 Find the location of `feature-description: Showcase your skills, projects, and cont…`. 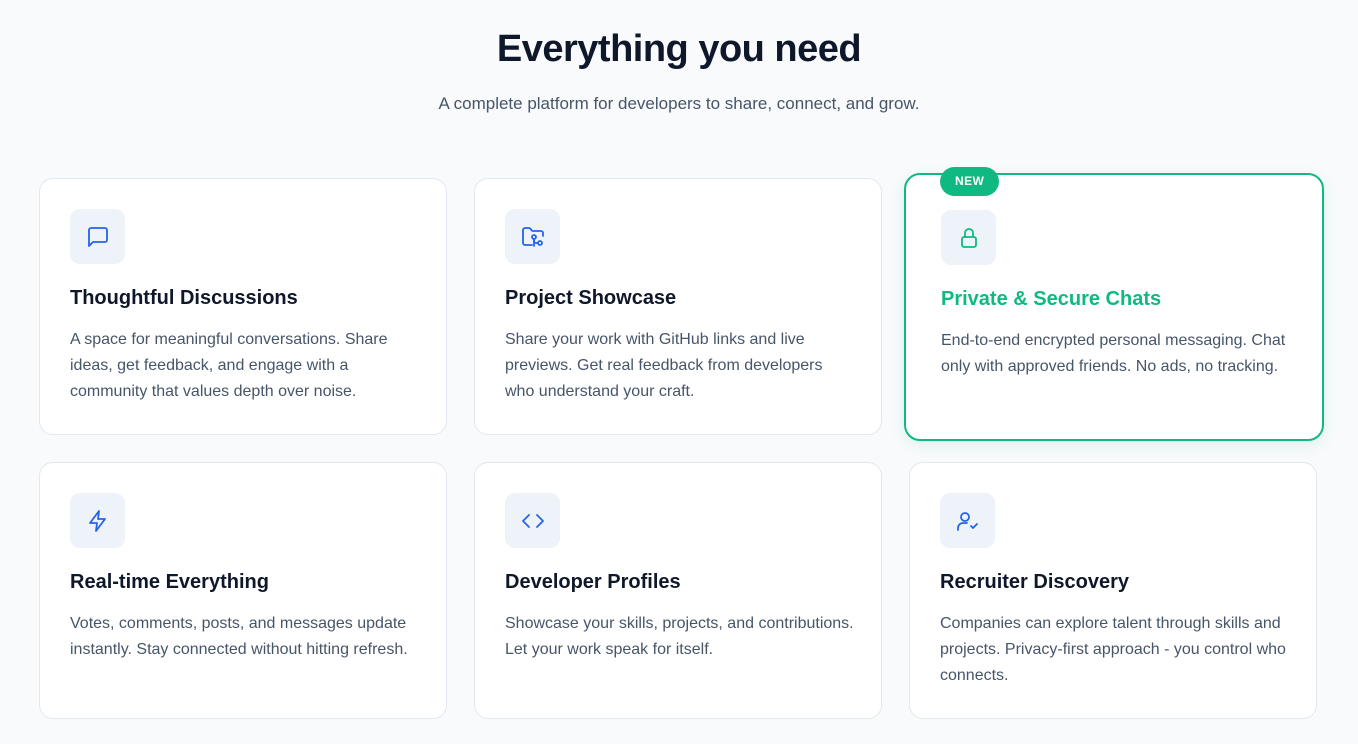

feature-description: Showcase your skills, projects, and cont… is located at coordinates (679, 636).